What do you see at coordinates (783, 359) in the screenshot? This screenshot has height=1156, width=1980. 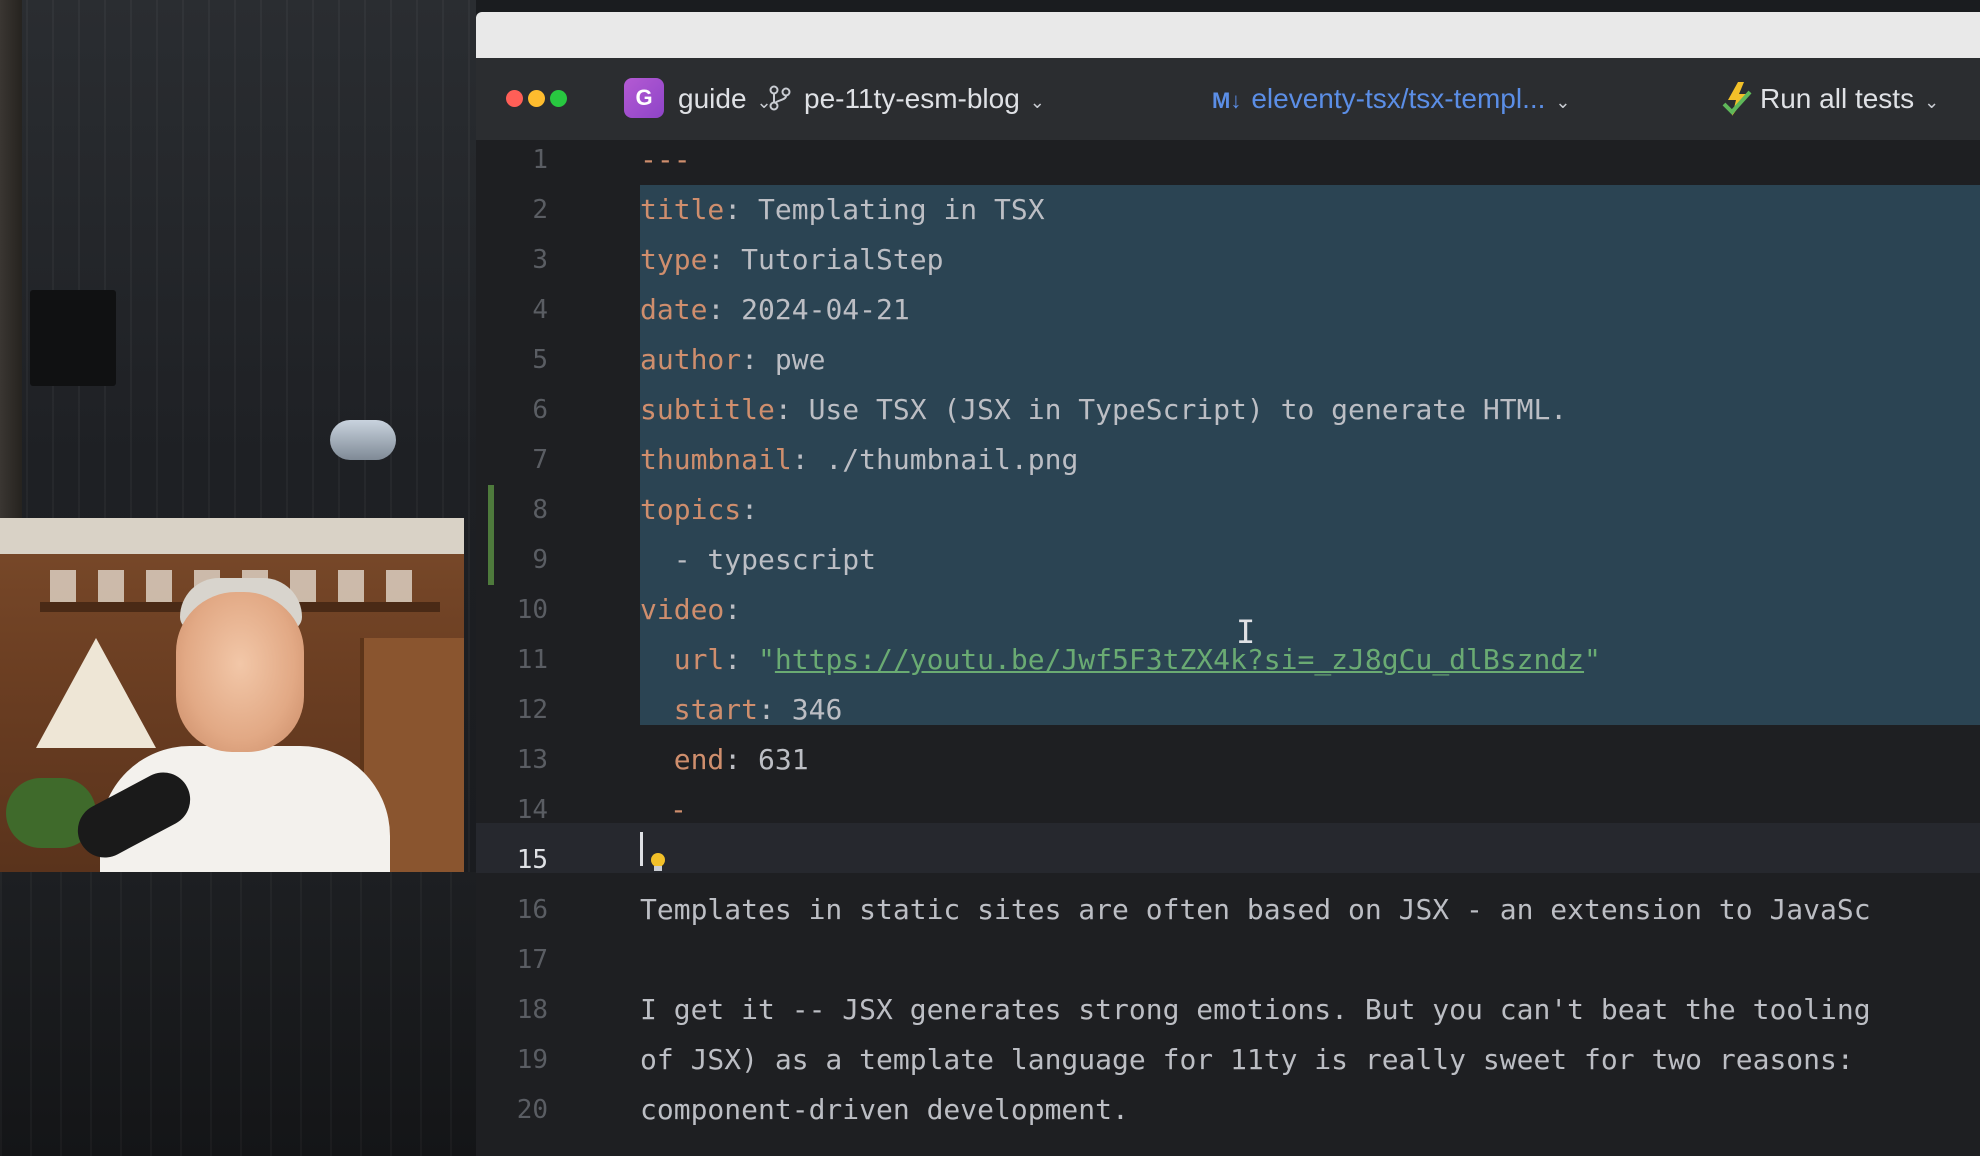 I see `yaml-value: : pwe` at bounding box center [783, 359].